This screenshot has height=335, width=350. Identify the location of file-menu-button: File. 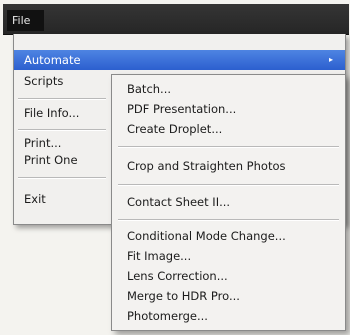
(25, 20).